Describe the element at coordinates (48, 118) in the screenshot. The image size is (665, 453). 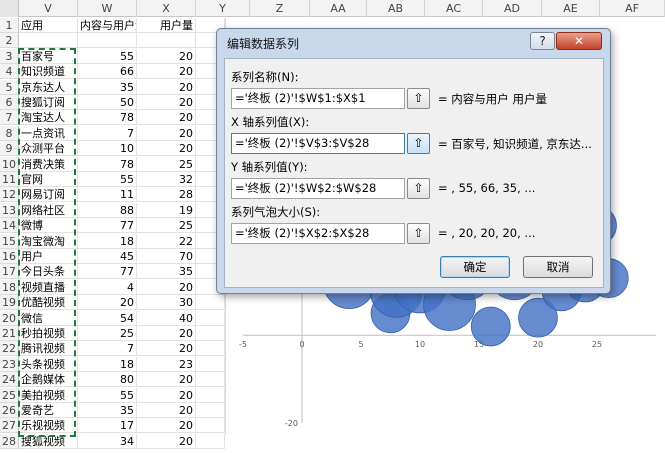
I see `cell-app-name: 淘宝达人` at that location.